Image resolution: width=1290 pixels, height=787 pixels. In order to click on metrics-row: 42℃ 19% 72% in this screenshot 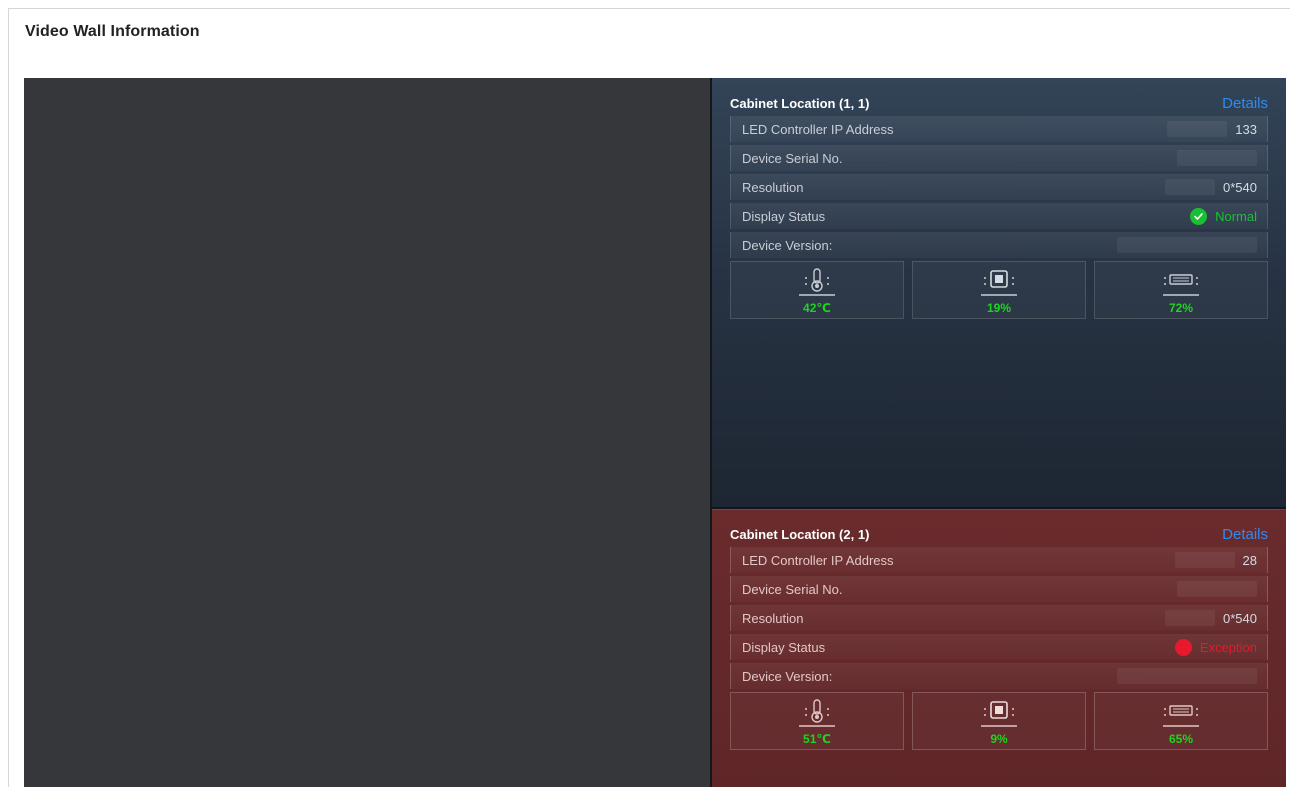, I will do `click(999, 290)`.